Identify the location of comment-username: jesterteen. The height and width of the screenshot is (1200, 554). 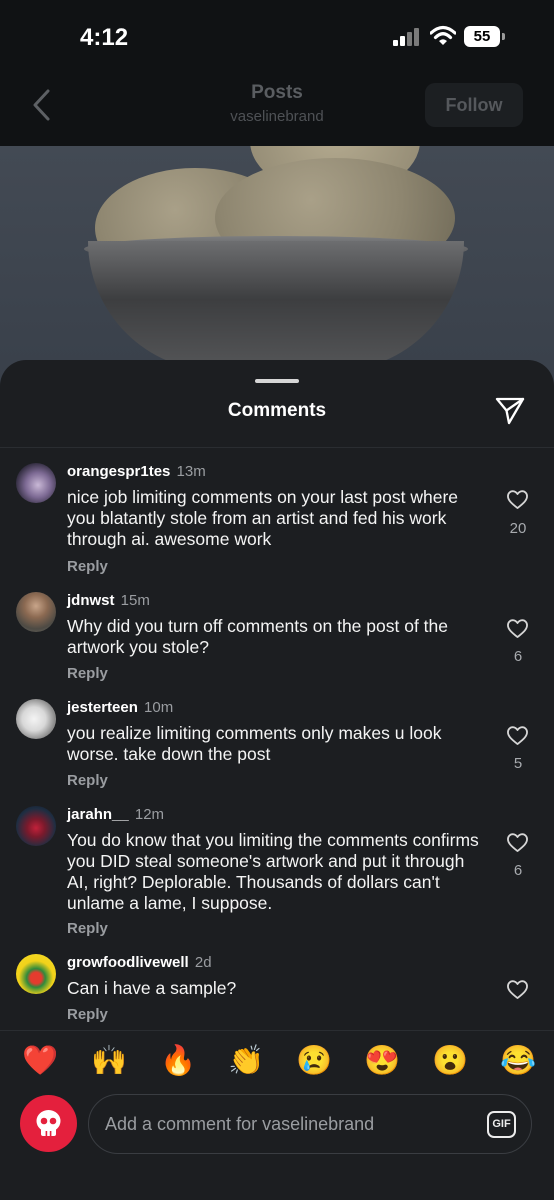
(102, 707).